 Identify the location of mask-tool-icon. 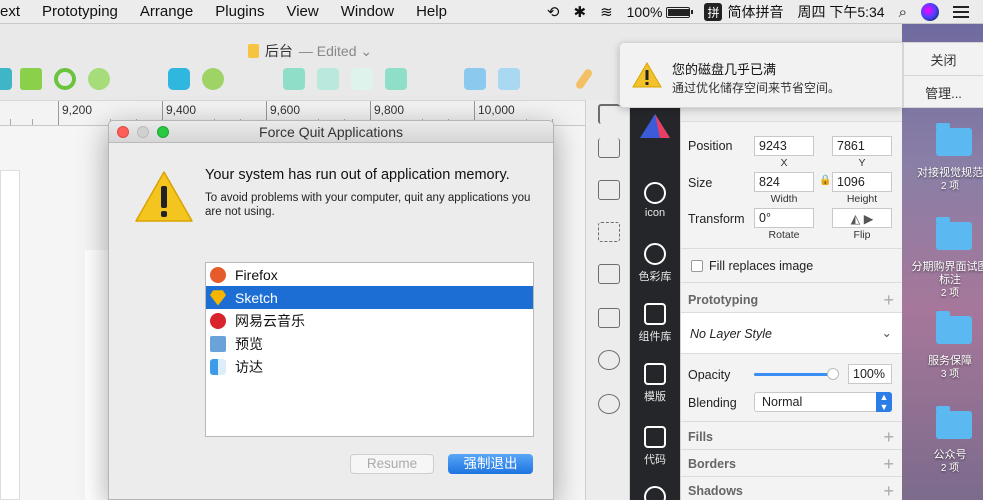
(213, 79).